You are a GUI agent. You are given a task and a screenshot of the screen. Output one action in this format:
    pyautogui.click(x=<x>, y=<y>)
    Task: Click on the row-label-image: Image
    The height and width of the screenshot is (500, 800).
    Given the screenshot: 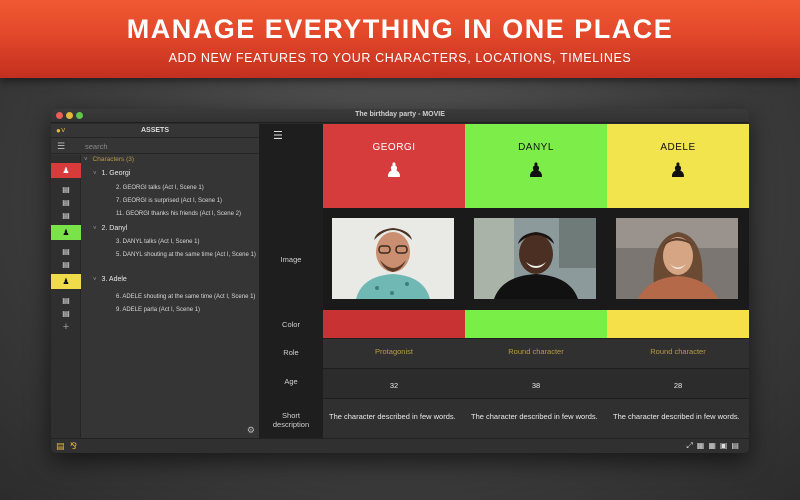 What is the action you would take?
    pyautogui.click(x=291, y=259)
    